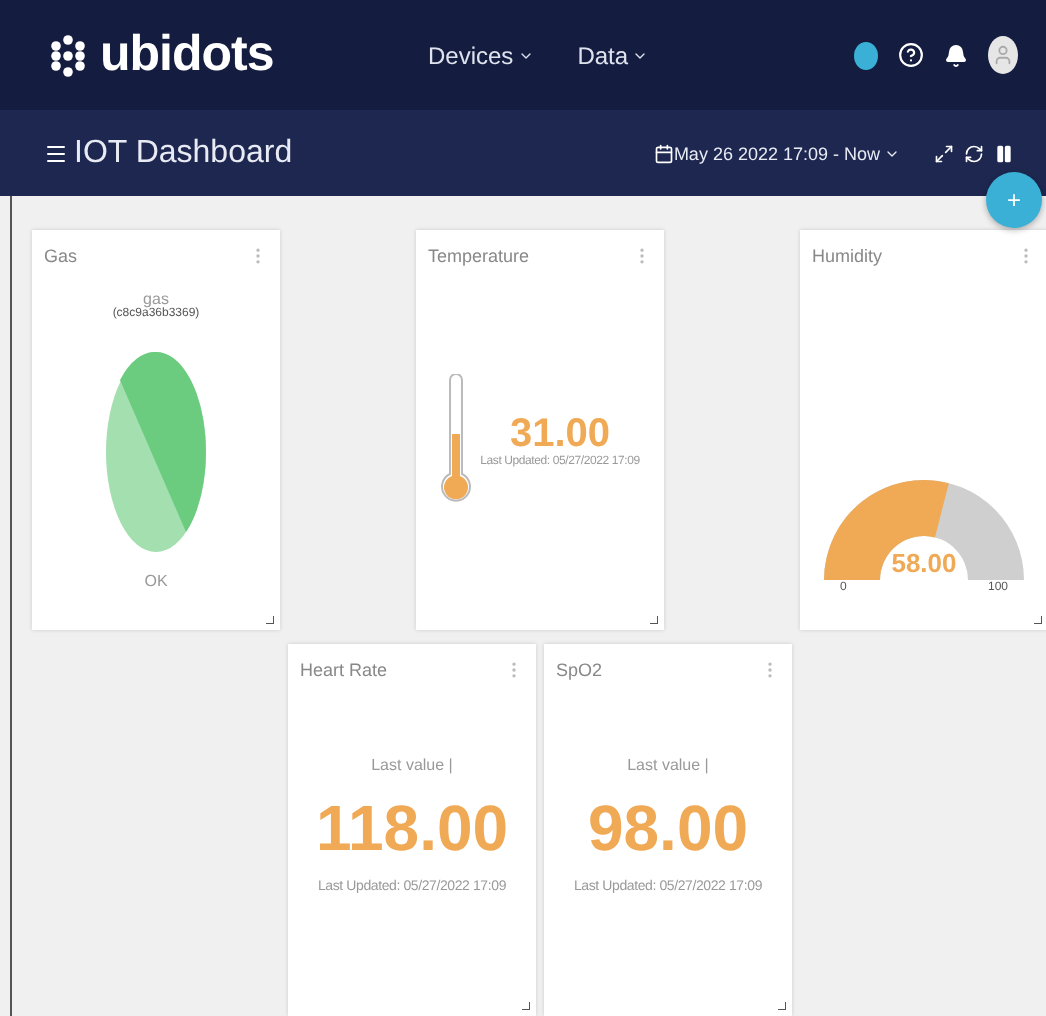 Image resolution: width=1046 pixels, height=1016 pixels. Describe the element at coordinates (187, 55) in the screenshot. I see `logo-text: ubidots` at that location.